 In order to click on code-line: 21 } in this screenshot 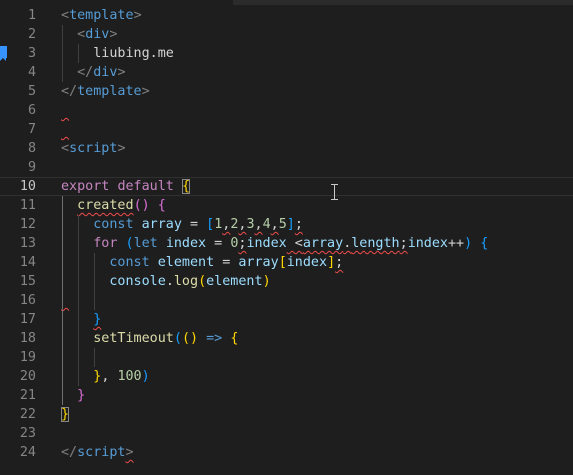, I will do `click(286, 395)`.